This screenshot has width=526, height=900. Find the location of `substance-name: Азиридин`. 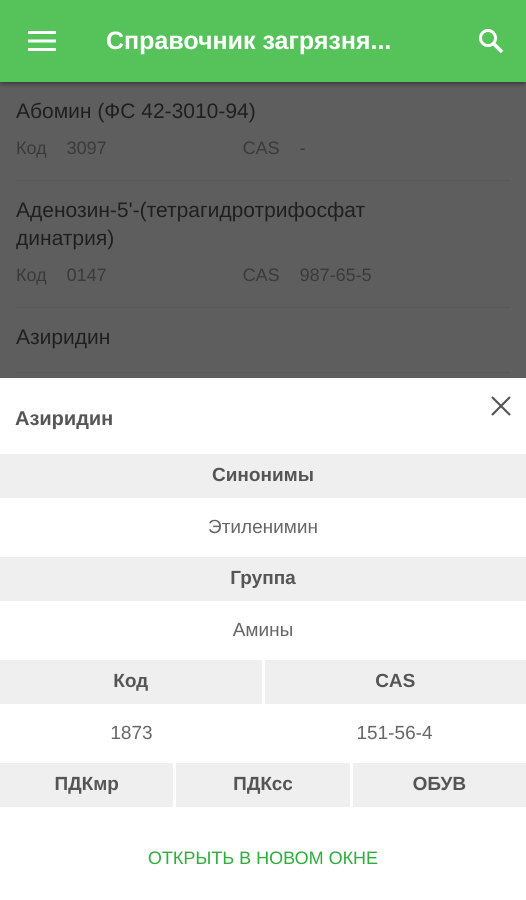

substance-name: Азиридин is located at coordinates (263, 338).